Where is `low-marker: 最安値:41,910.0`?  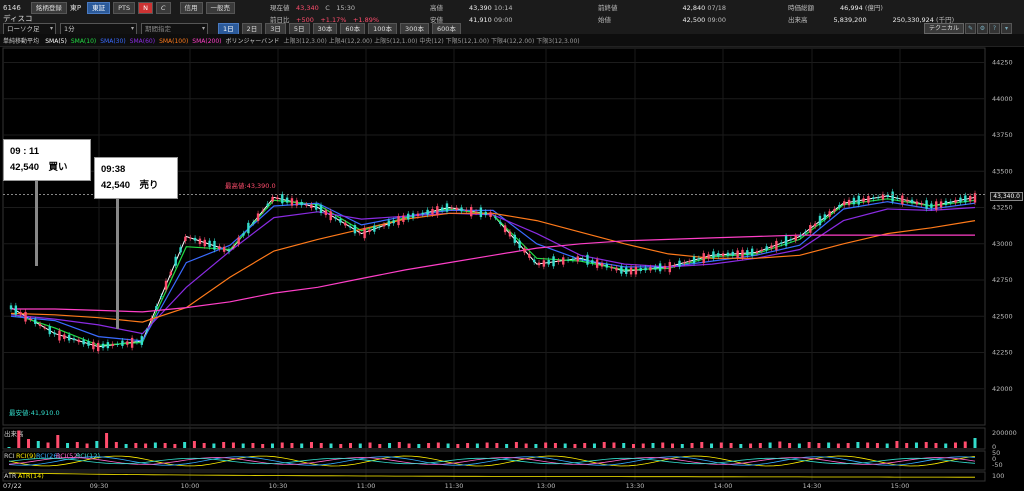
low-marker: 最安値:41,910.0 is located at coordinates (34, 412).